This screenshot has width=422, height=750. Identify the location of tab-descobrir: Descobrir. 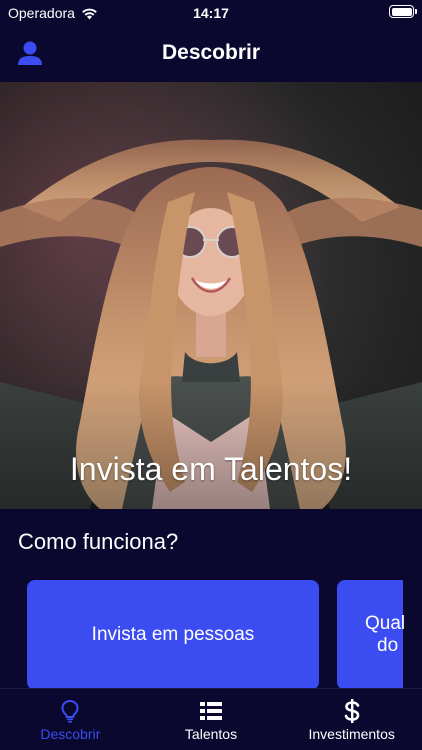
(70, 719).